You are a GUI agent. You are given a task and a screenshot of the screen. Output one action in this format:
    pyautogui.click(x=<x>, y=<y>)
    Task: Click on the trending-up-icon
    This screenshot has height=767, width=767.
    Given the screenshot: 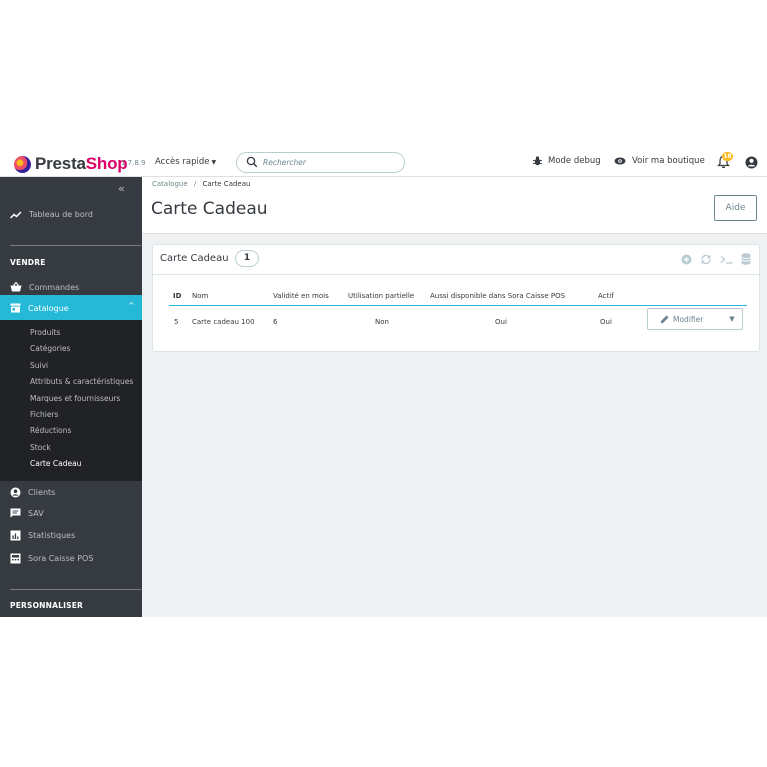 What is the action you would take?
    pyautogui.click(x=16, y=214)
    